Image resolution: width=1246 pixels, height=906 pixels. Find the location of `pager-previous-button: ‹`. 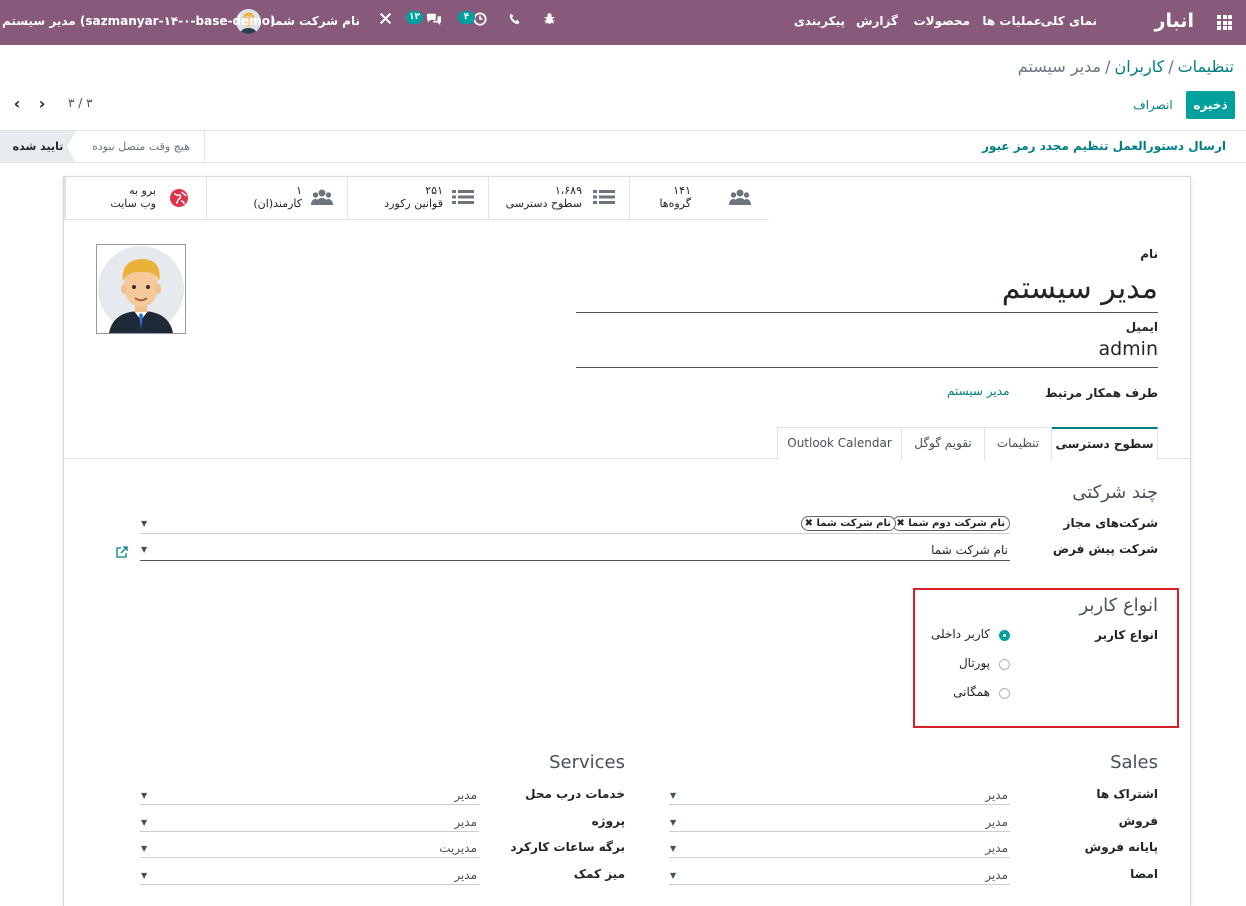

pager-previous-button: ‹ is located at coordinates (17, 104).